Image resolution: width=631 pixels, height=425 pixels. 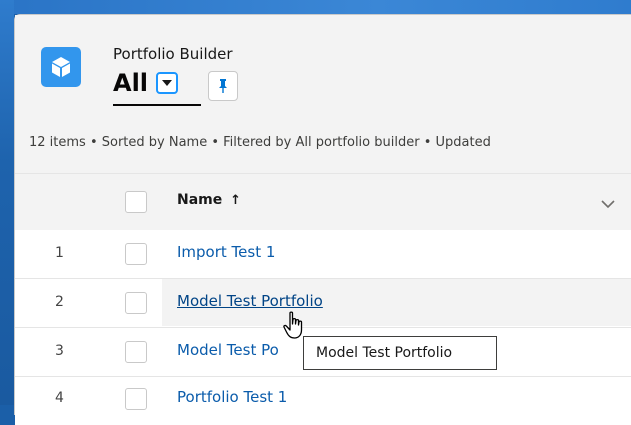 I want to click on row-number: 4, so click(x=59, y=398).